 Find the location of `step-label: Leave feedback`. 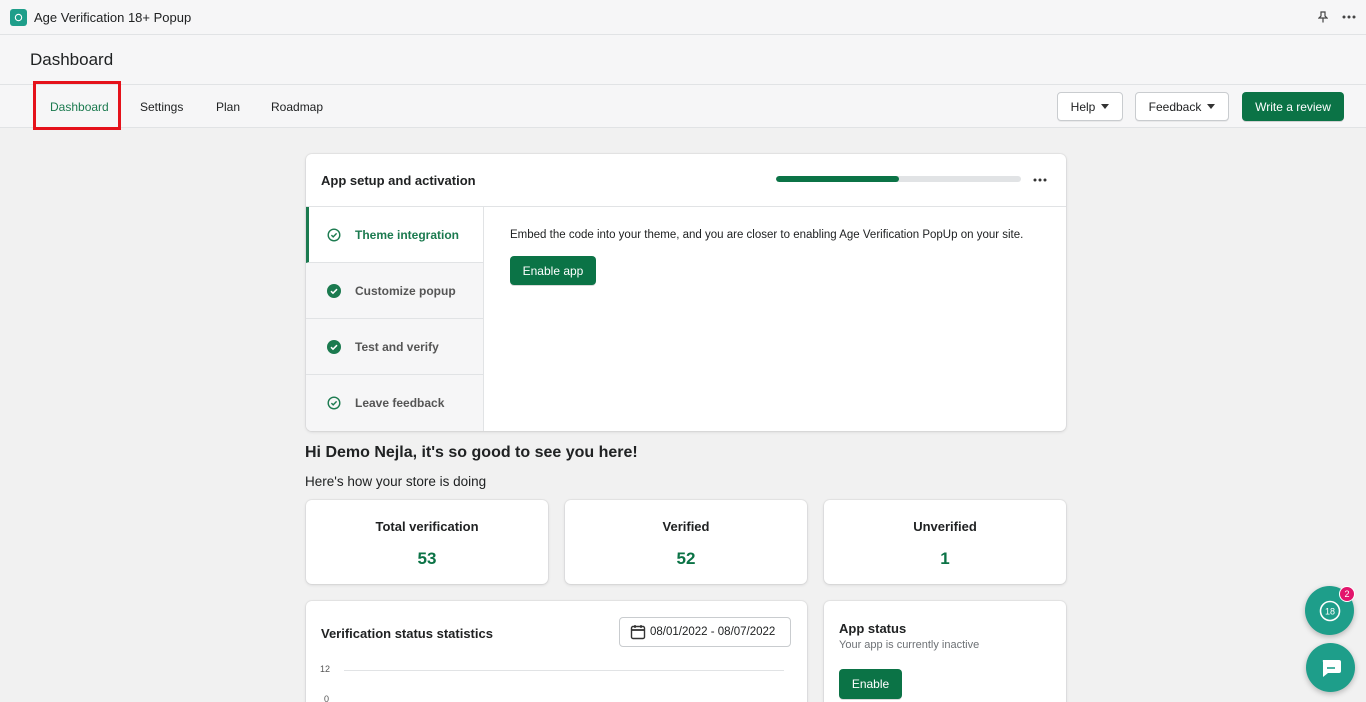

step-label: Leave feedback is located at coordinates (400, 403).